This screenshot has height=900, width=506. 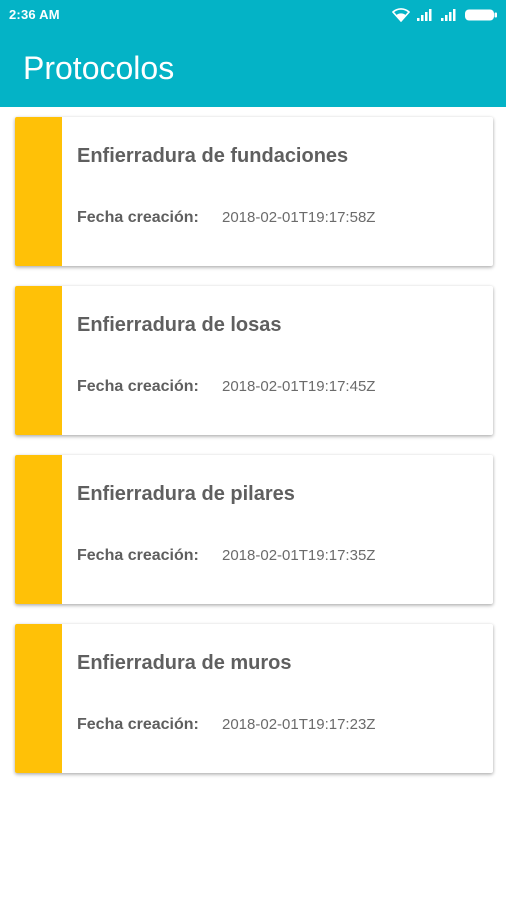 What do you see at coordinates (299, 555) in the screenshot?
I see `date-value: 2018-02-01T19:17:35Z` at bounding box center [299, 555].